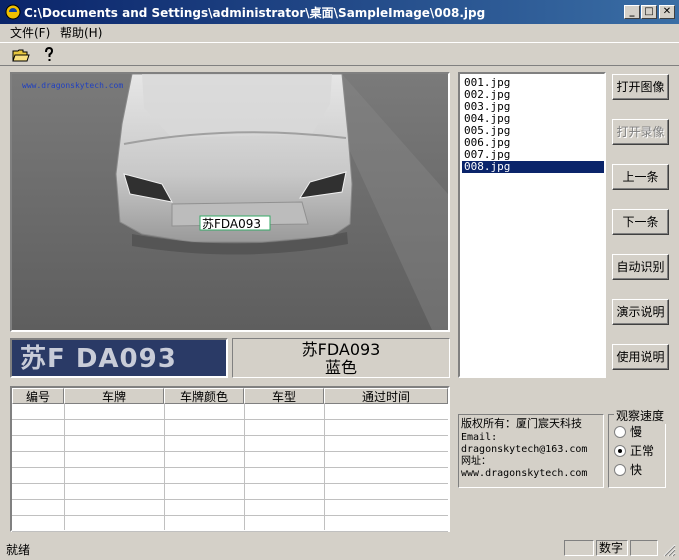 This screenshot has width=679, height=560. I want to click on plate-crop-text: 苏F DA093, so click(98, 359).